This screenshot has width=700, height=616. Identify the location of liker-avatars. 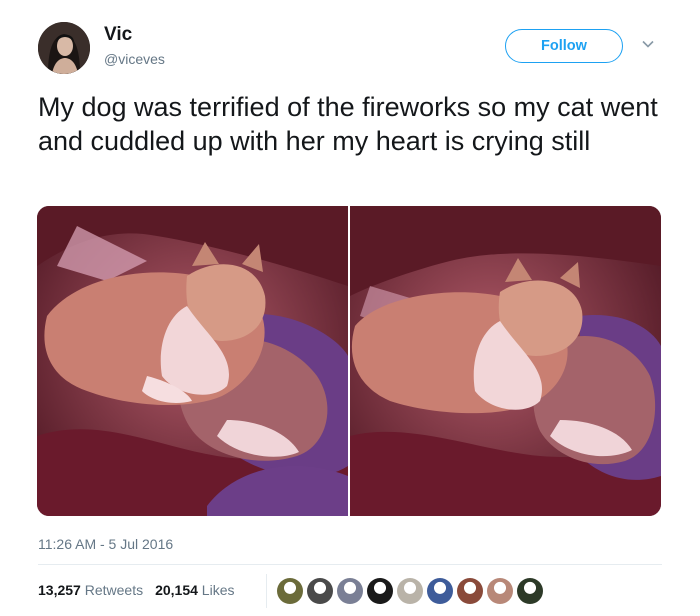
(412, 591).